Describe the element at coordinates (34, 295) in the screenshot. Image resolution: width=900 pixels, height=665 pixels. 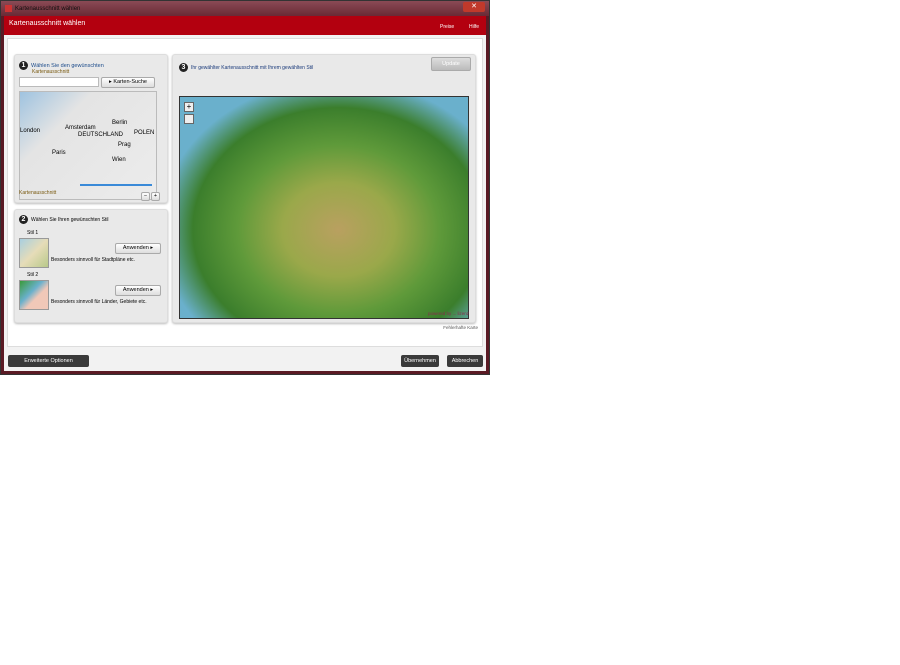
I see `style-2-thumbnail` at that location.